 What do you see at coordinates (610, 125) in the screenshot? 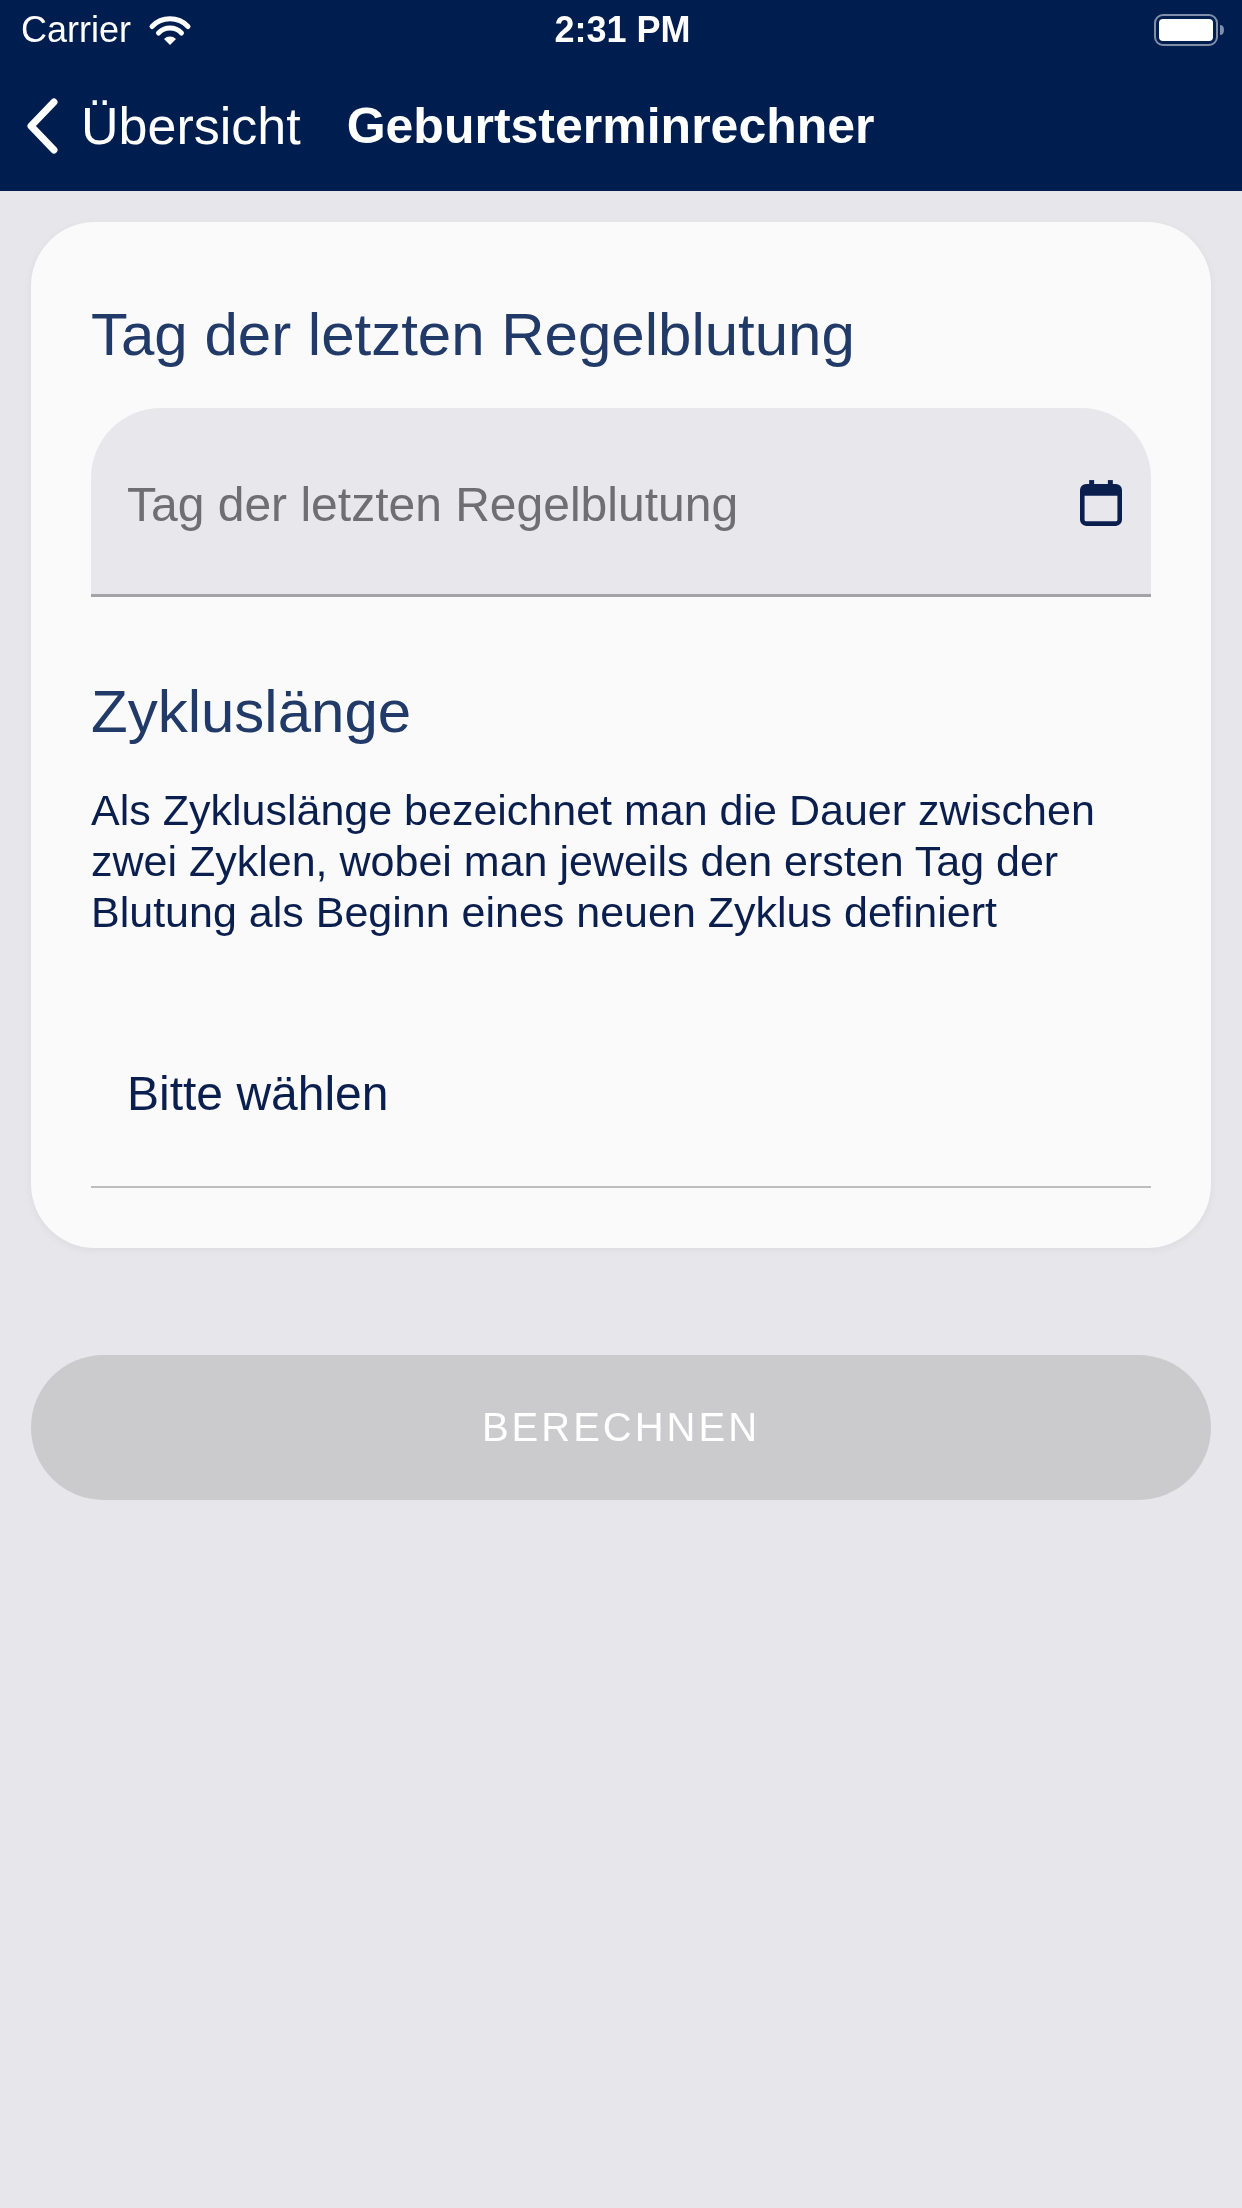
I see `page-title: Geburtsterminrechner` at bounding box center [610, 125].